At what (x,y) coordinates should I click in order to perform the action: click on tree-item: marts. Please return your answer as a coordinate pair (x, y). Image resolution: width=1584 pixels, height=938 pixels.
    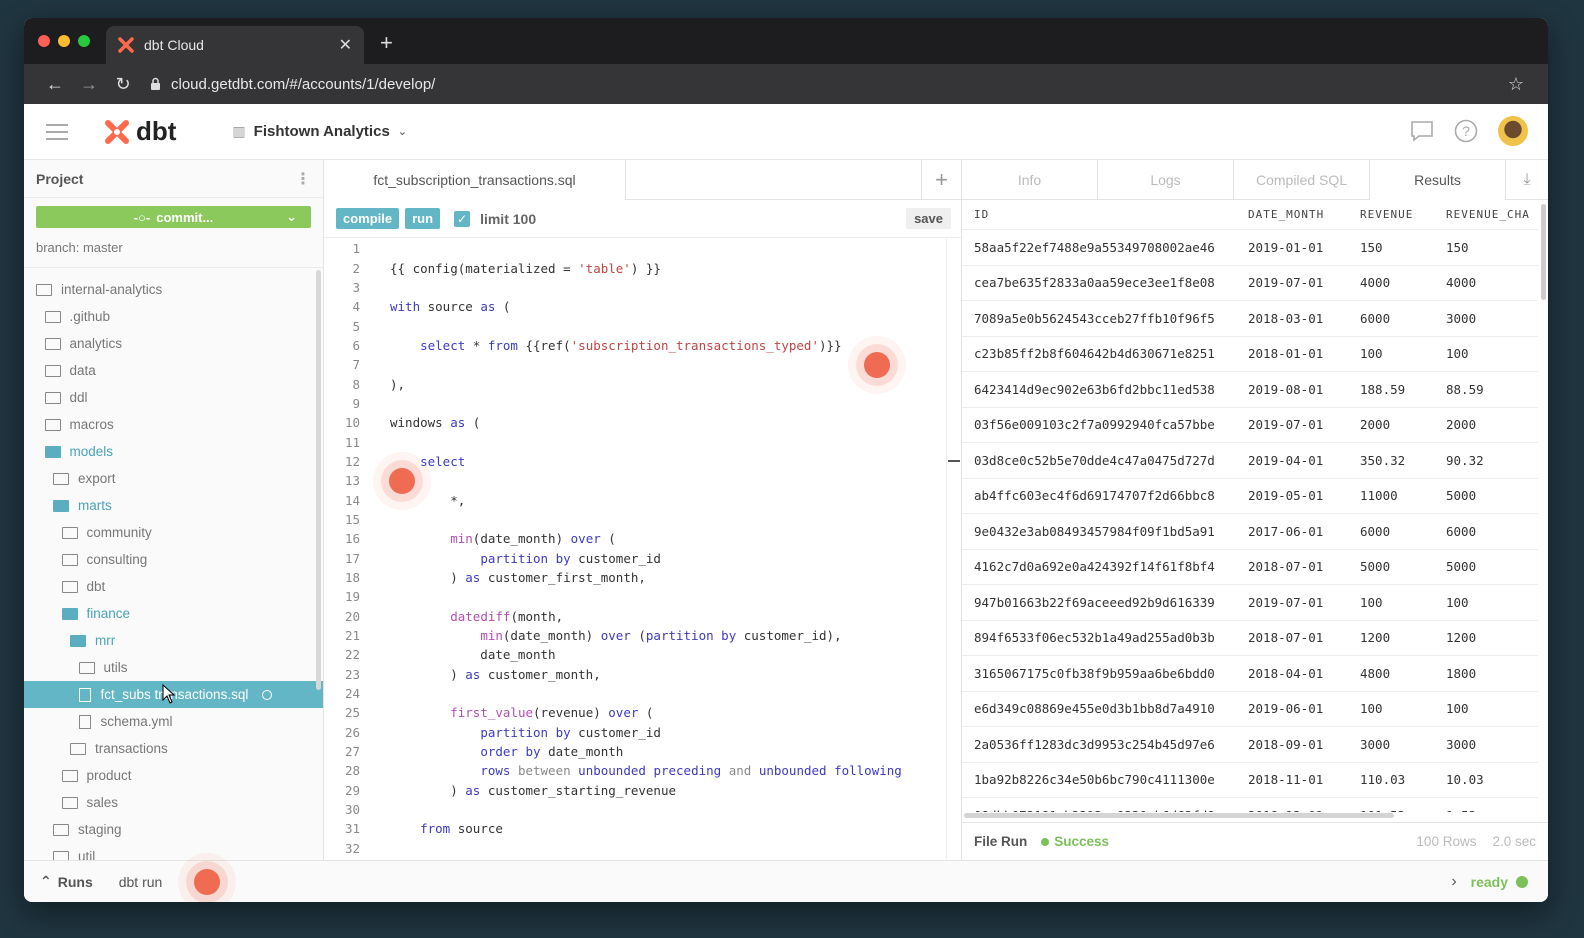
    Looking at the image, I should click on (173, 505).